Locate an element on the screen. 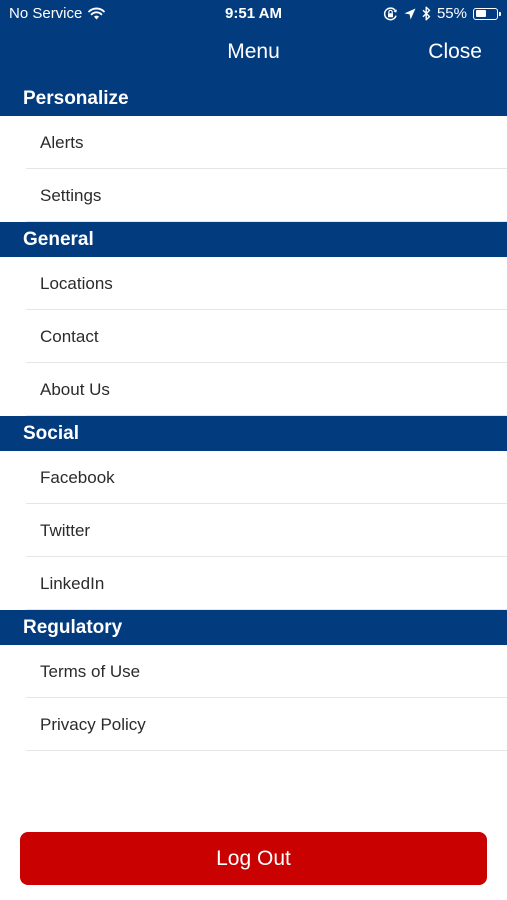 Image resolution: width=507 pixels, height=900 pixels. section-header-social: Social is located at coordinates (253, 433).